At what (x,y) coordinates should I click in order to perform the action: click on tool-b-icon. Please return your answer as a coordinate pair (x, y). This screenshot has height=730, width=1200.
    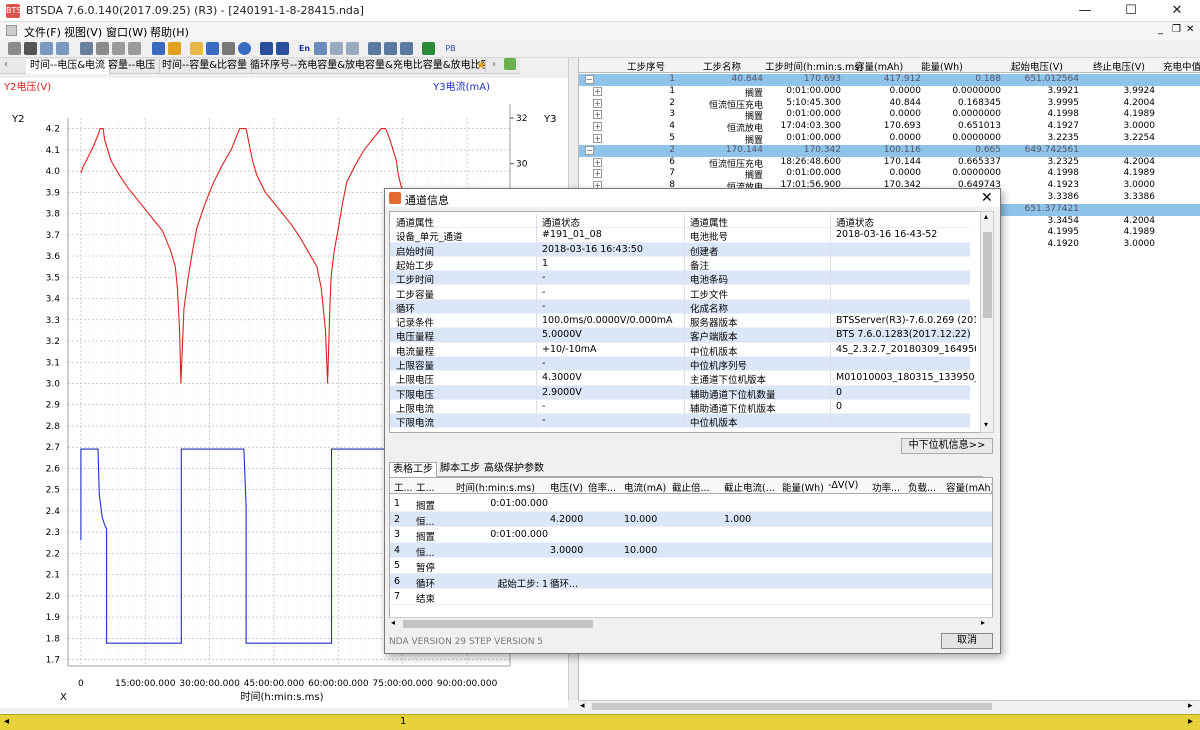
    Looking at the image, I should click on (352, 48).